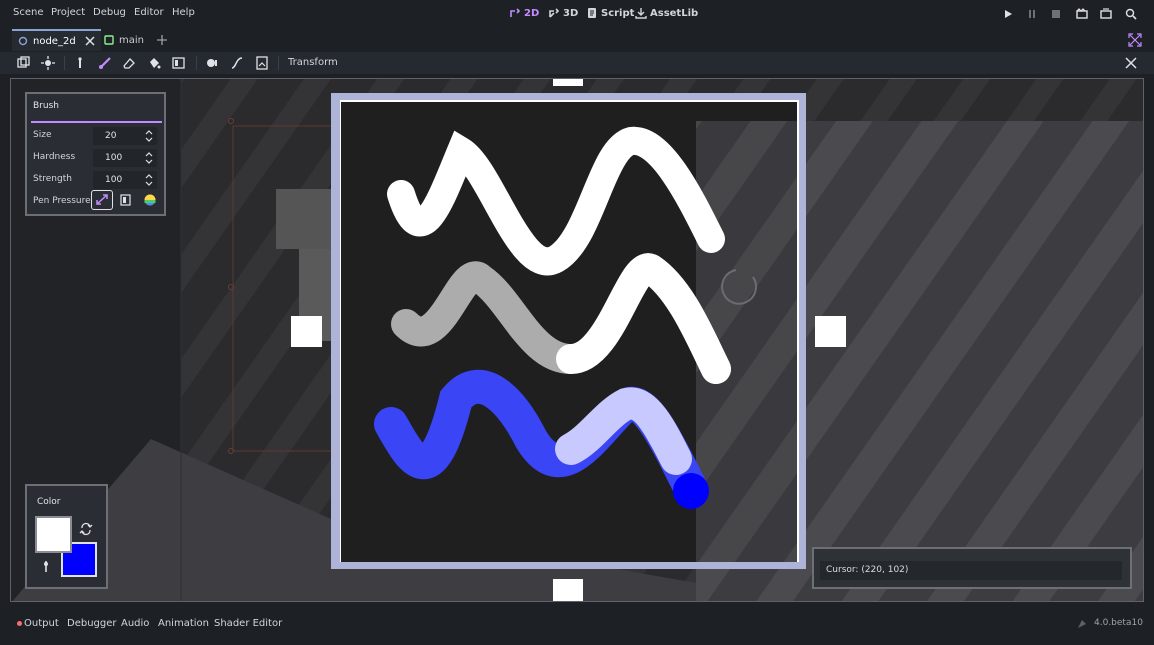 Image resolution: width=1154 pixels, height=645 pixels. Describe the element at coordinates (62, 201) in the screenshot. I see `pen-pressure-label: Pen Pressure` at that location.